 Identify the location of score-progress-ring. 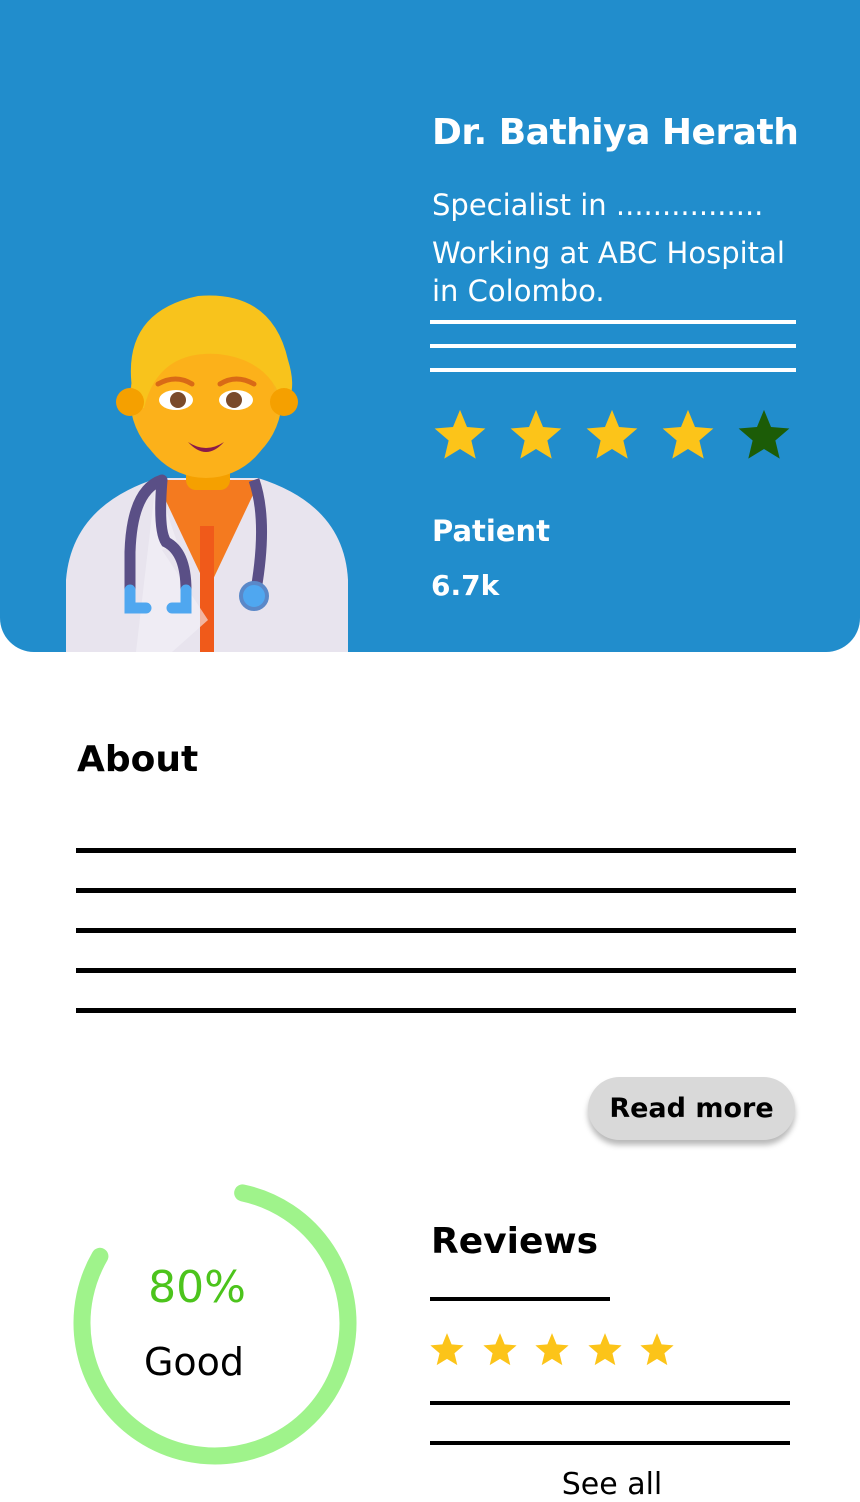
(215, 1323).